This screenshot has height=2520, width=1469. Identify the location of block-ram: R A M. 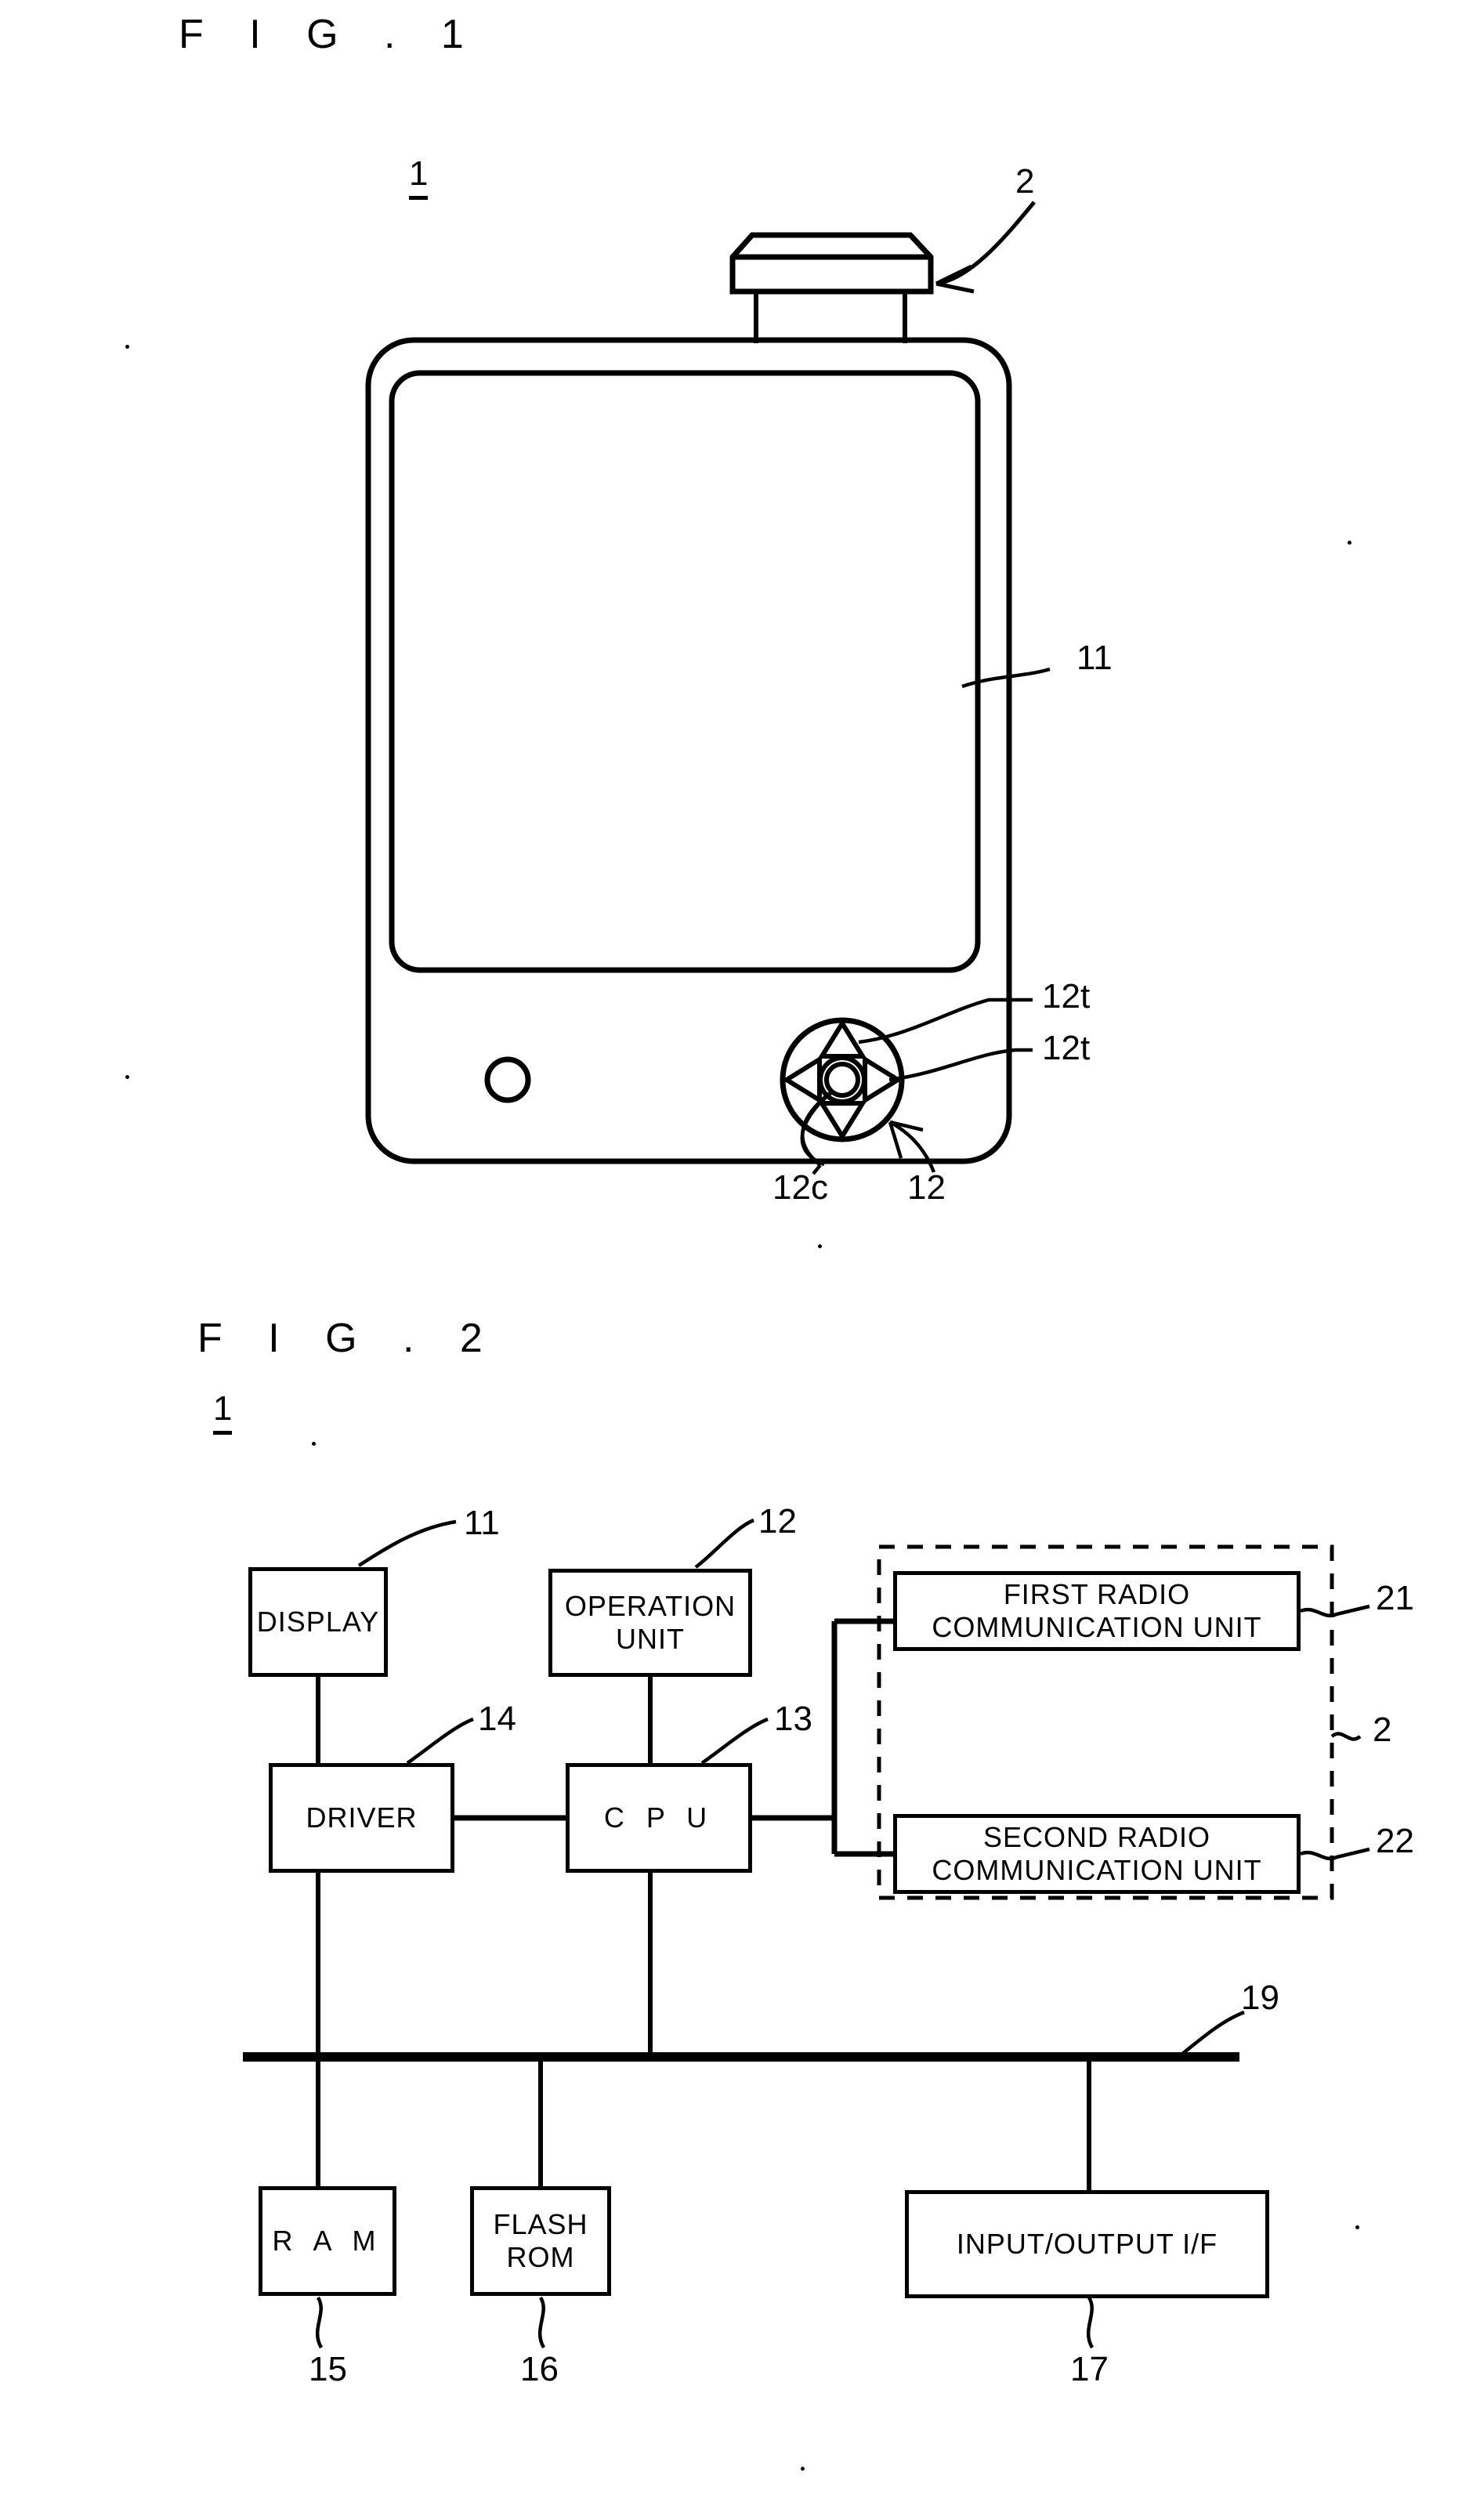
(327, 2241).